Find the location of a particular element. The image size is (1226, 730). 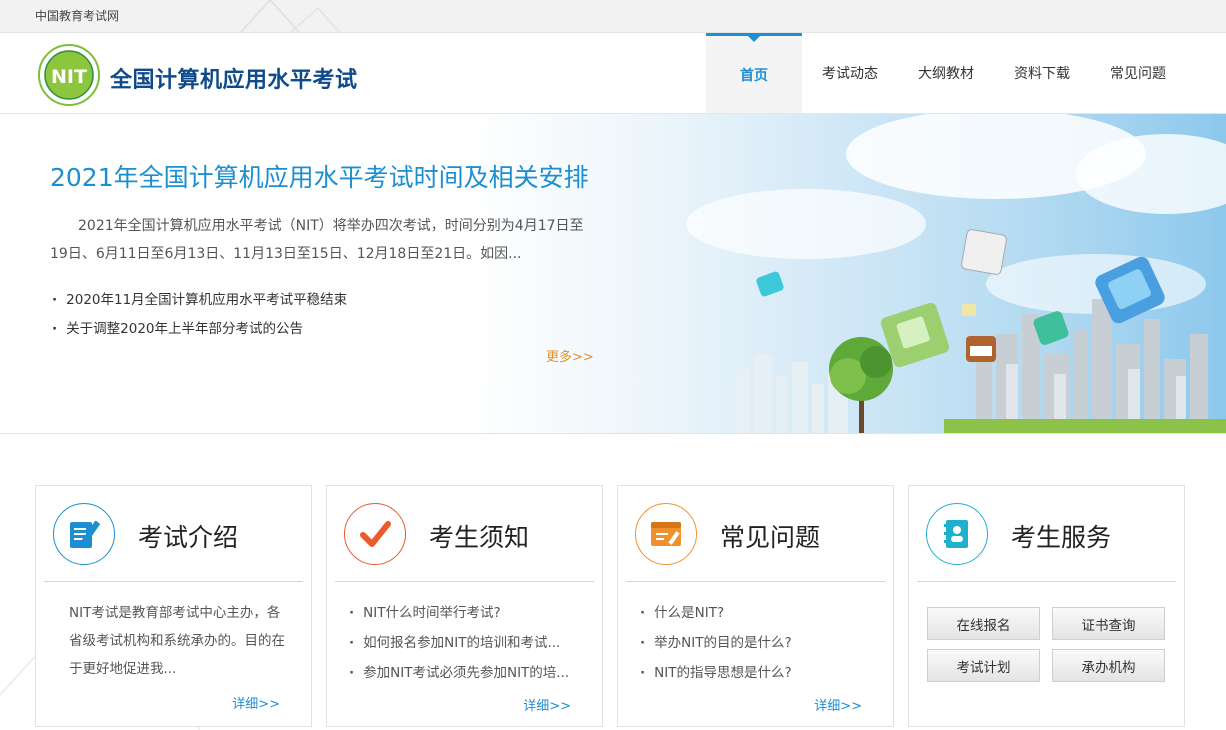

notice-detail-link: 详细>> is located at coordinates (547, 704).